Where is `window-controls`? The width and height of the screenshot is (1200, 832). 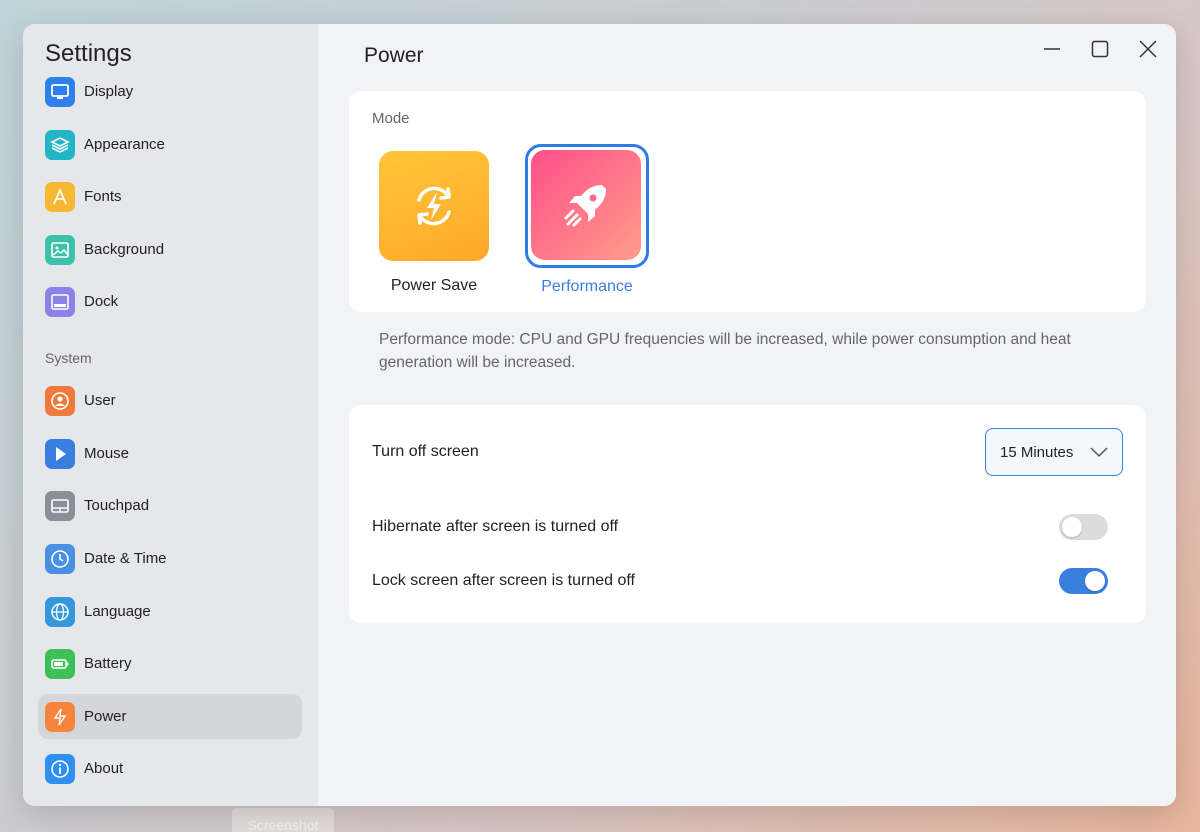
window-controls is located at coordinates (1100, 49).